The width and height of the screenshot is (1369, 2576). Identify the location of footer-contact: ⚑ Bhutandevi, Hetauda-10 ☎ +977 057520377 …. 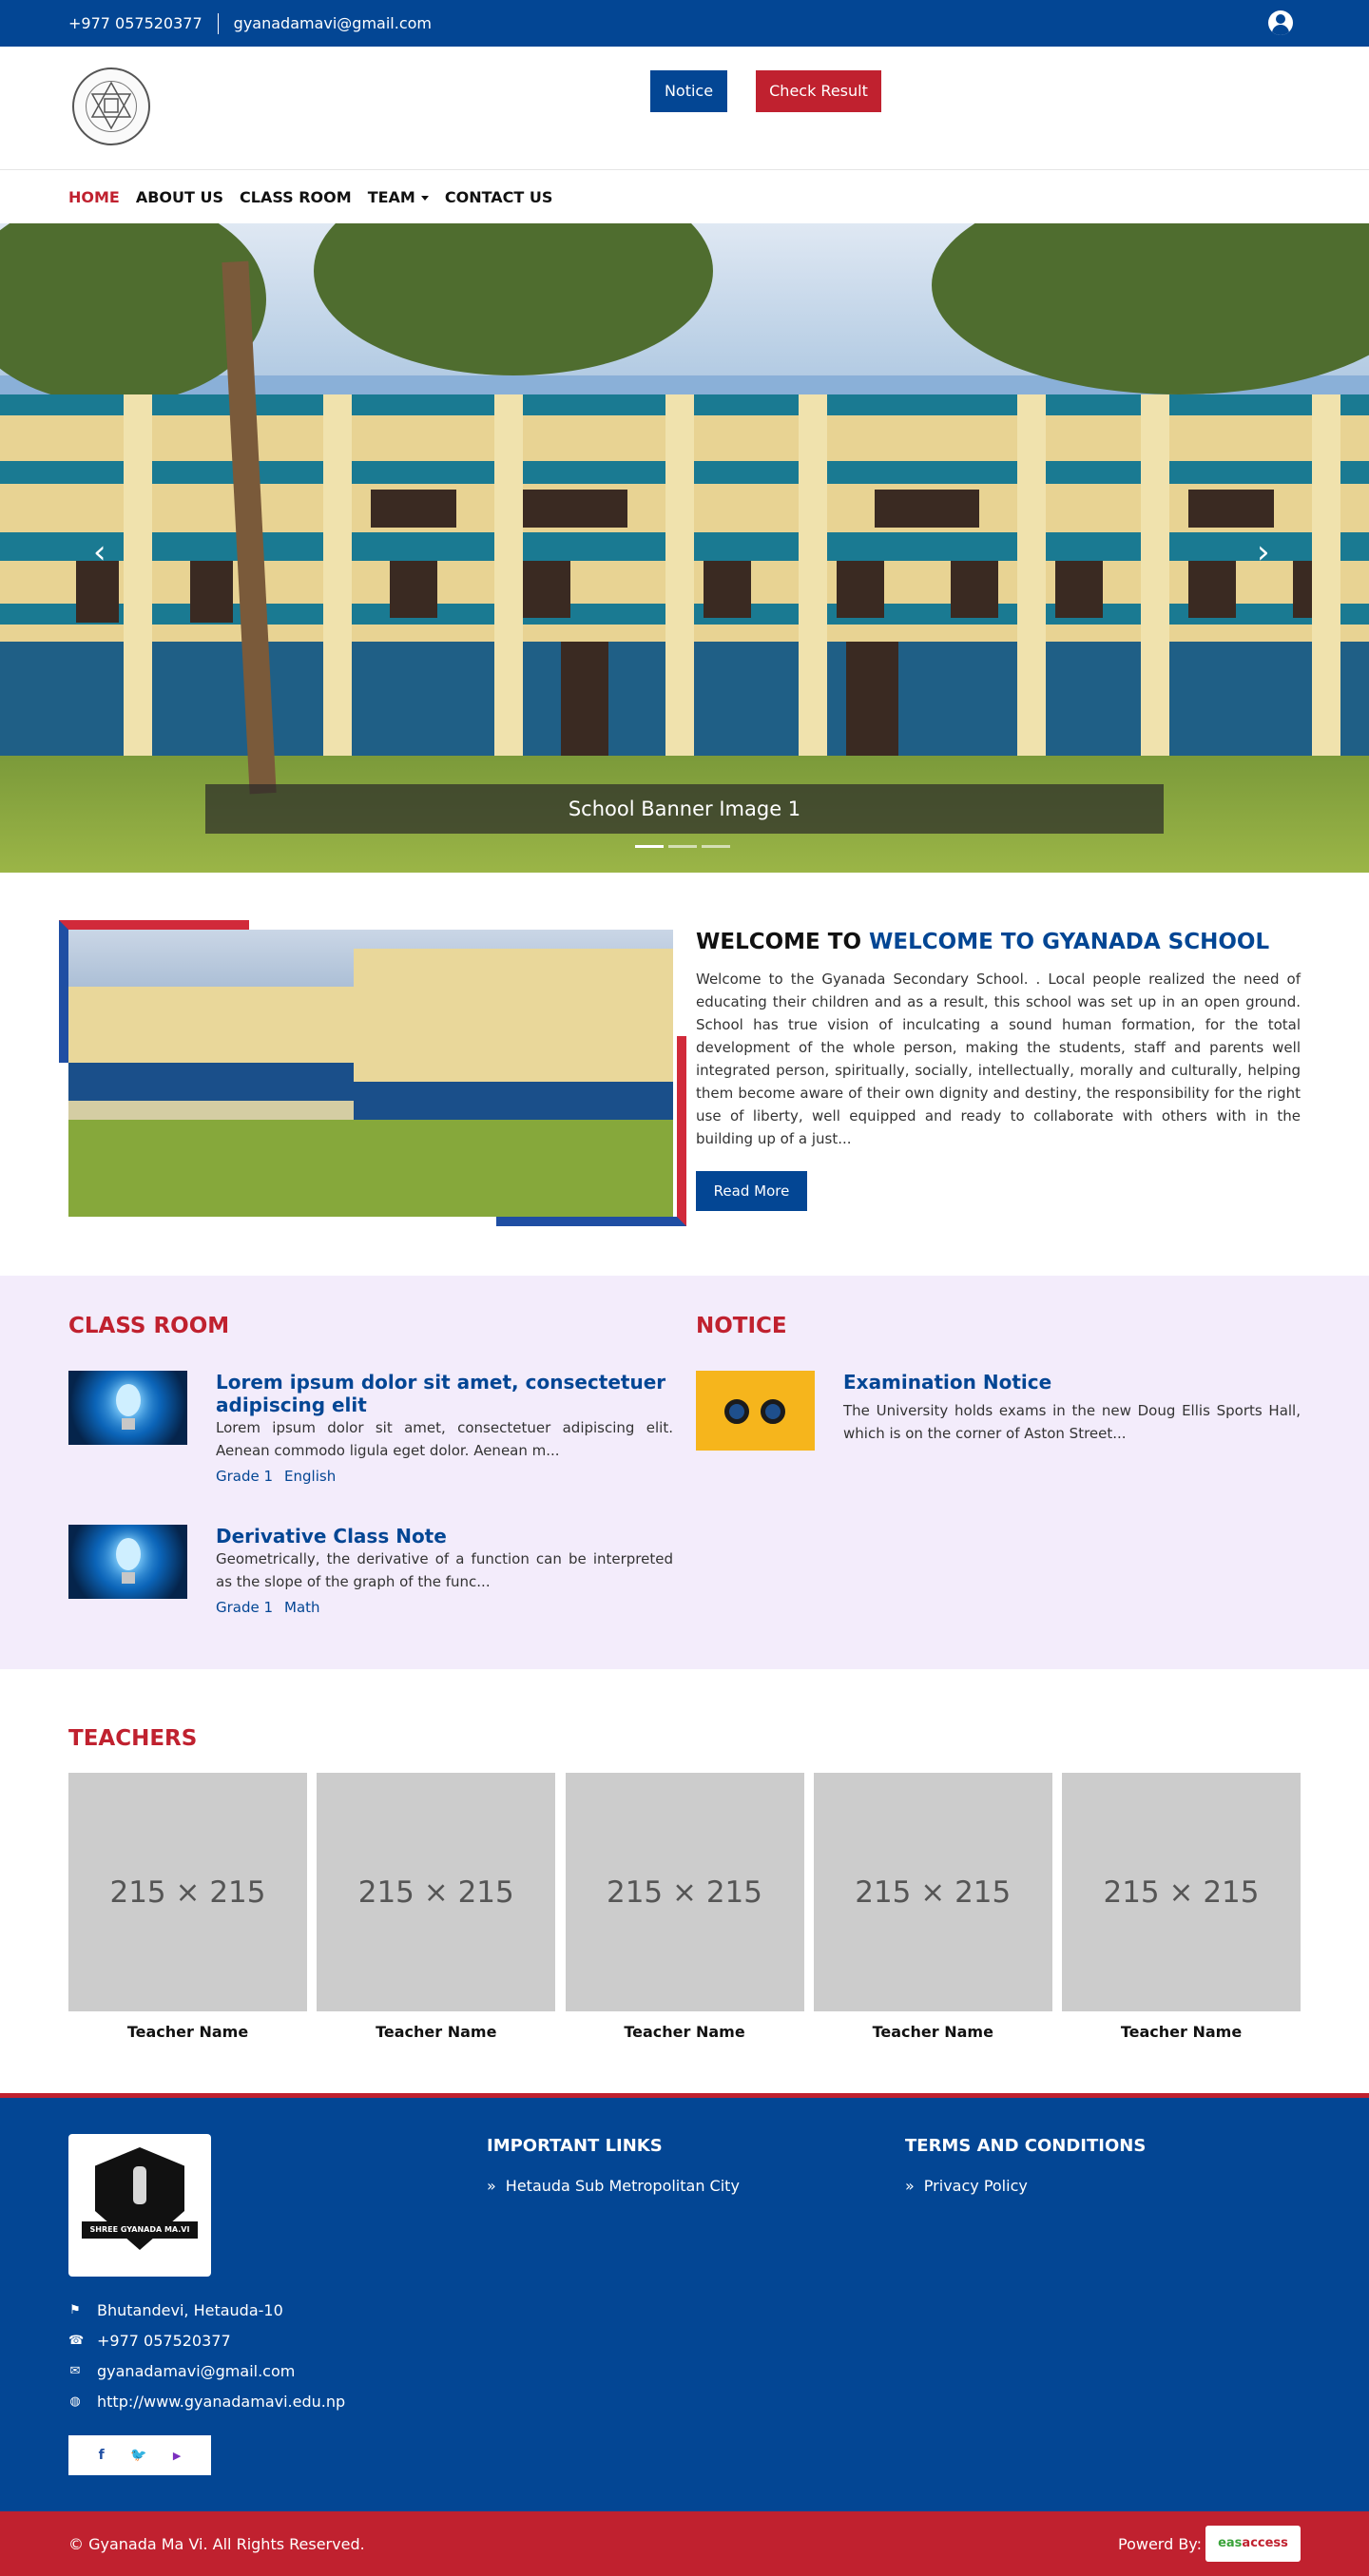
(206, 2356).